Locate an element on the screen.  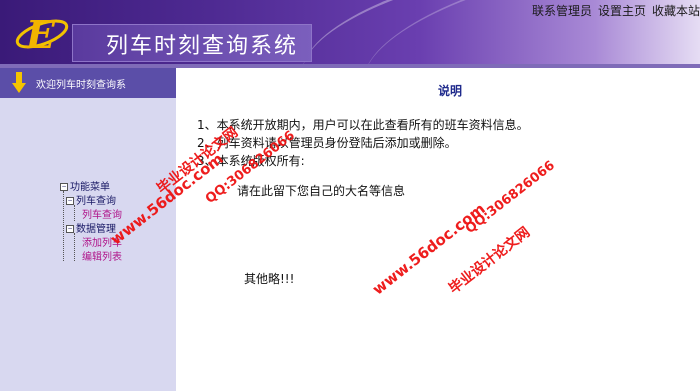
contact-admin-link: 联系管理员 is located at coordinates (562, 11).